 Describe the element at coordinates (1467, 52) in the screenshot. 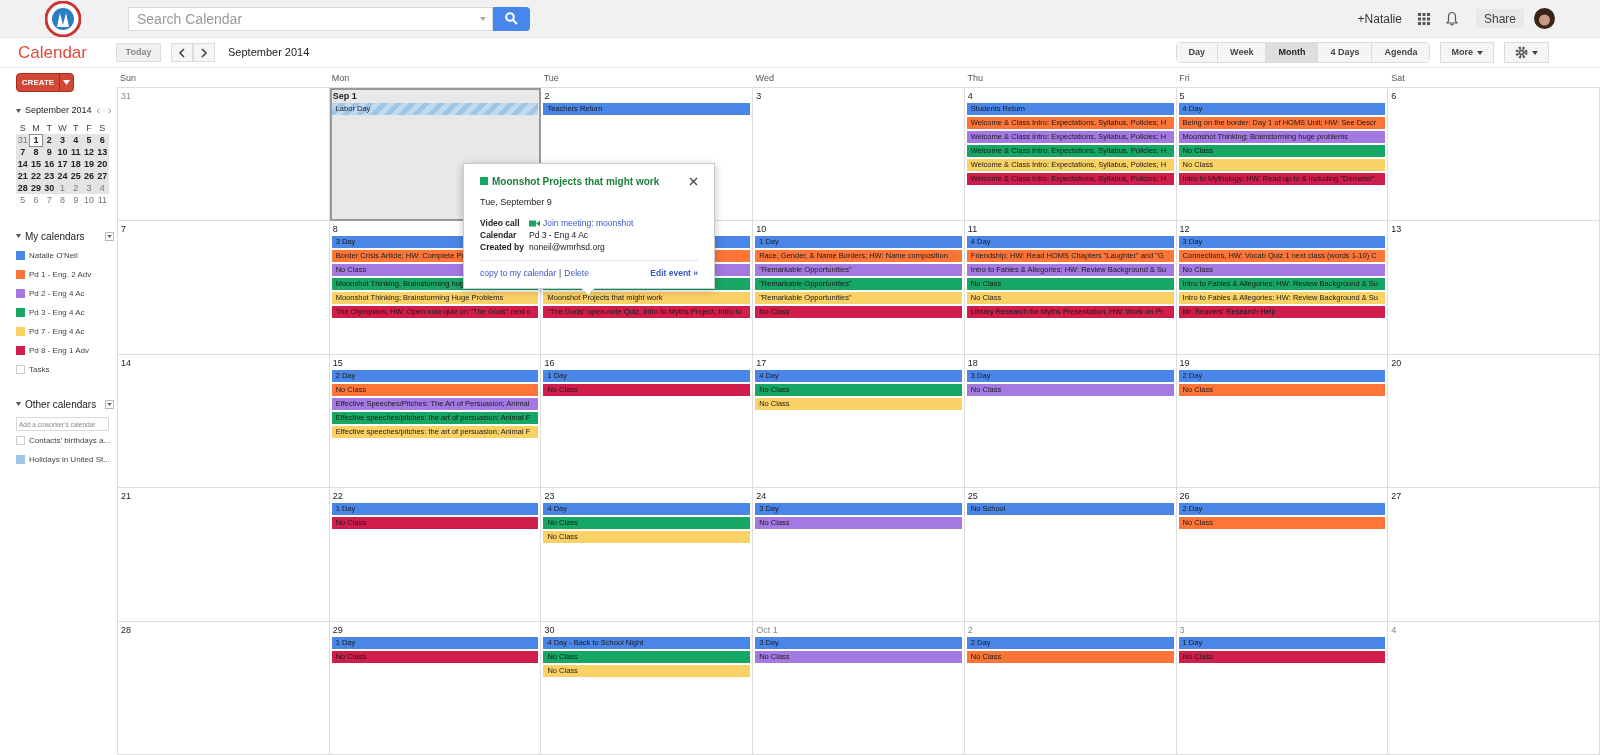

I see `more-button: More` at that location.